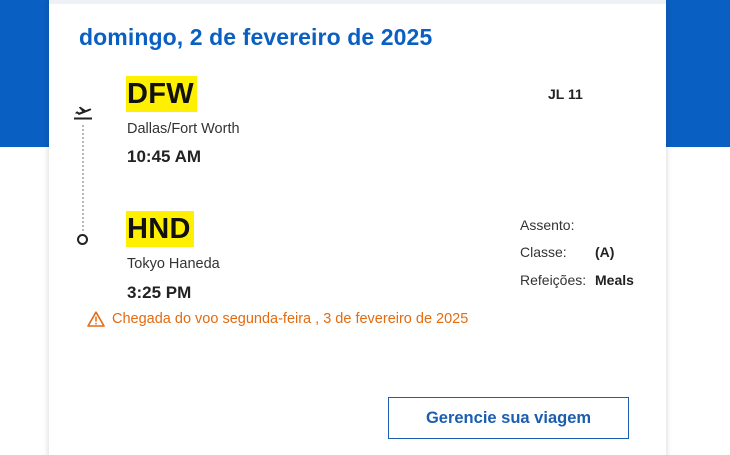 The height and width of the screenshot is (455, 730). I want to click on arrival-city: Tokyo Haneda, so click(173, 264).